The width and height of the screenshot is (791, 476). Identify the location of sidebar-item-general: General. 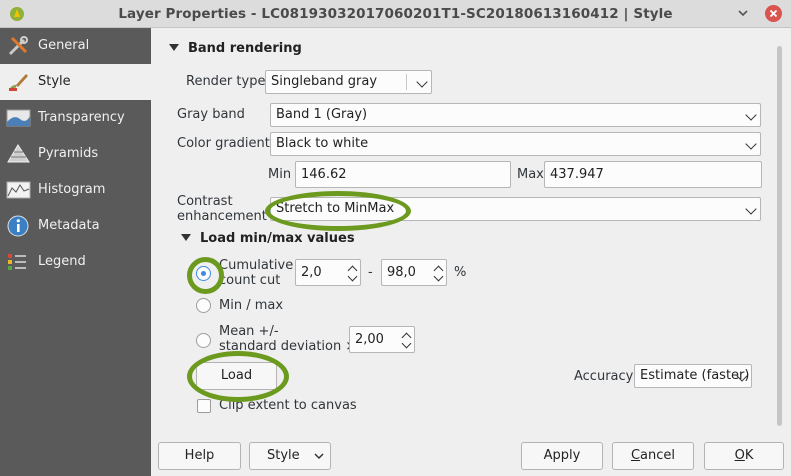
(75, 46).